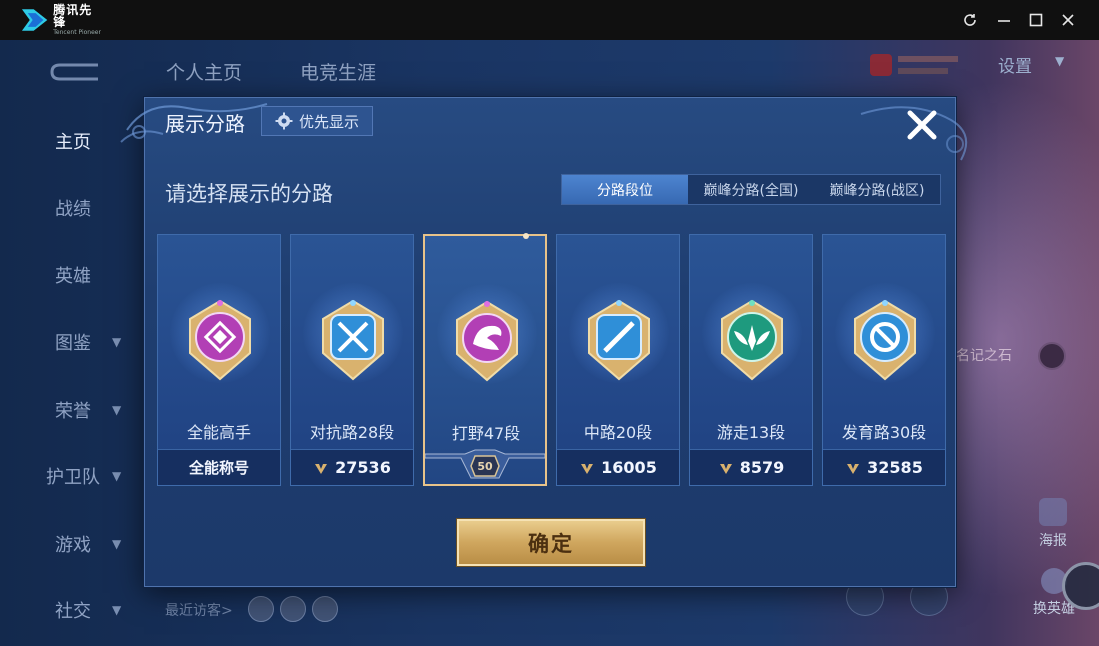 This screenshot has height=646, width=1099. Describe the element at coordinates (73, 16) in the screenshot. I see `app-name: 腾讯先锋` at that location.